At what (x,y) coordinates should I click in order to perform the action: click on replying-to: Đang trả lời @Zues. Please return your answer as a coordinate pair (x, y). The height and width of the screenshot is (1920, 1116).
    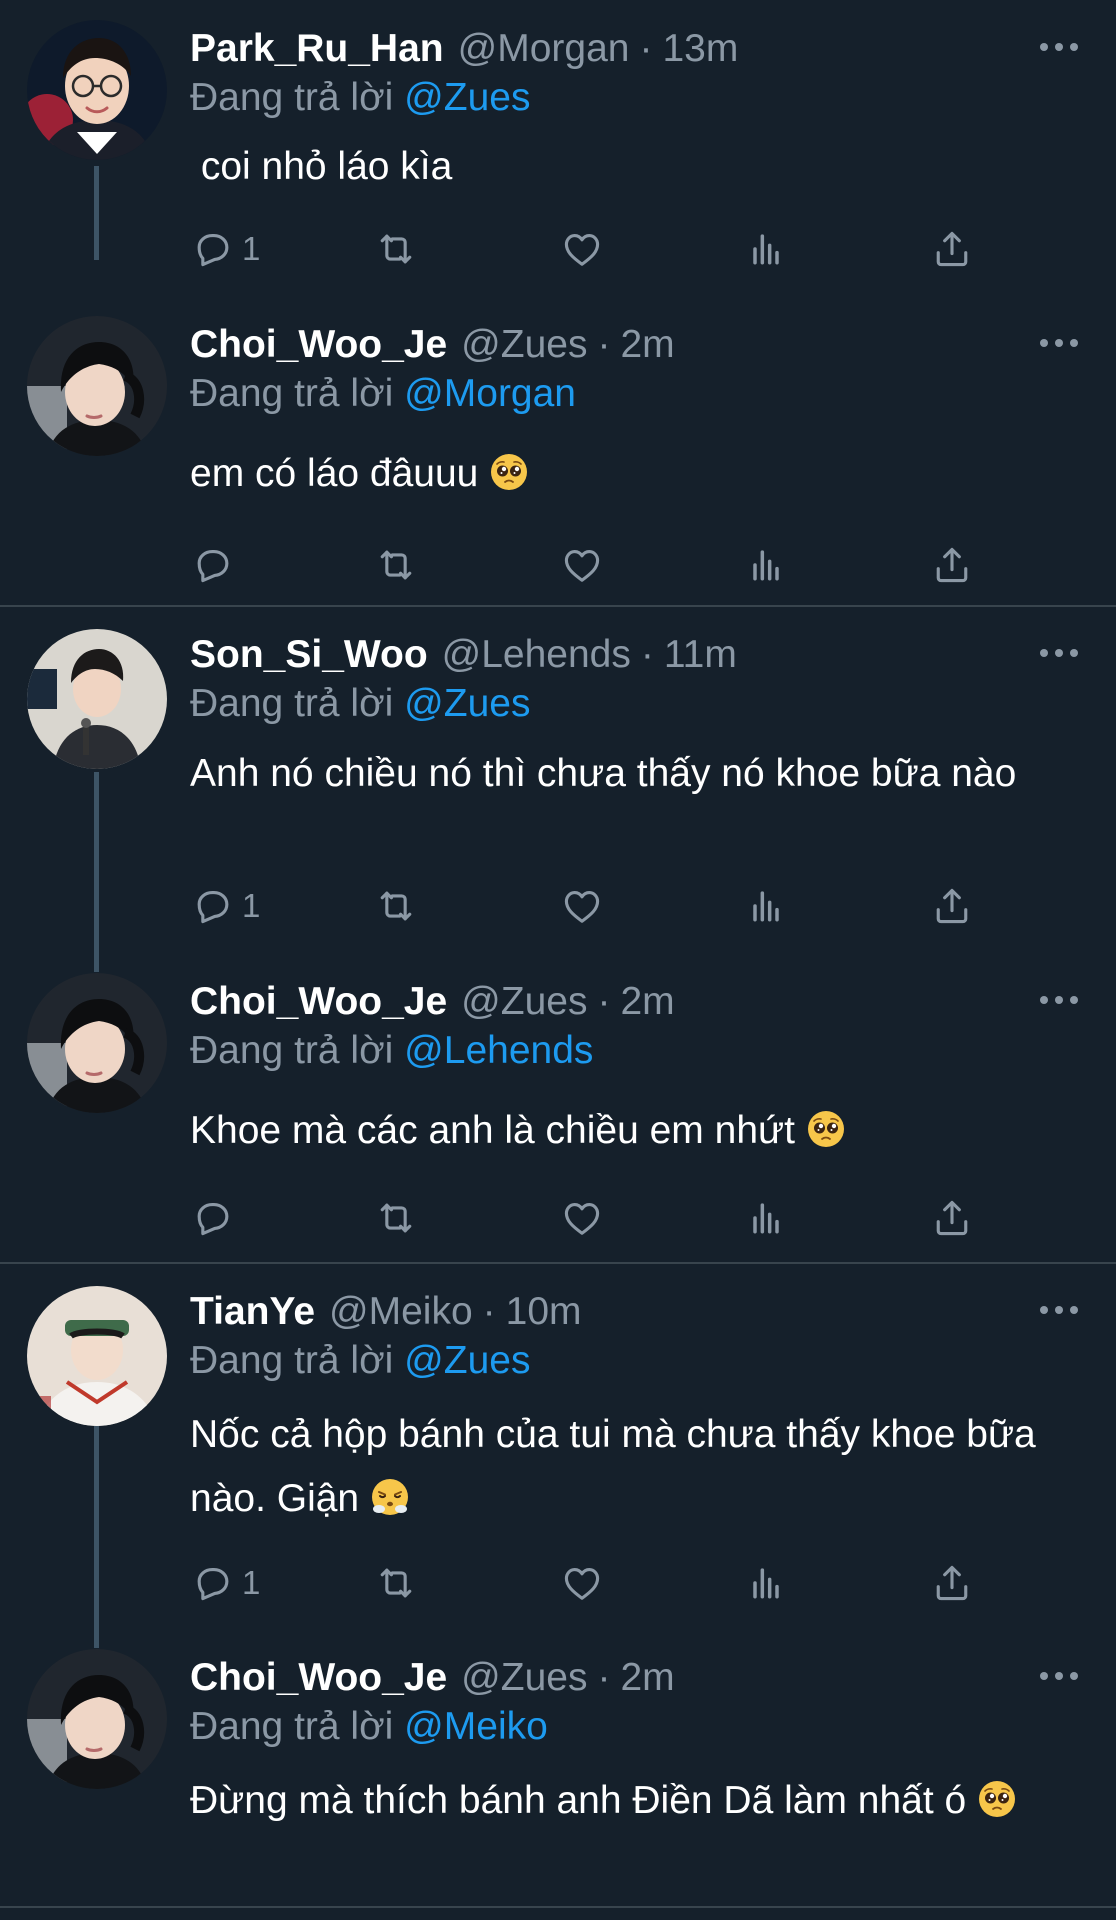
    Looking at the image, I should click on (360, 98).